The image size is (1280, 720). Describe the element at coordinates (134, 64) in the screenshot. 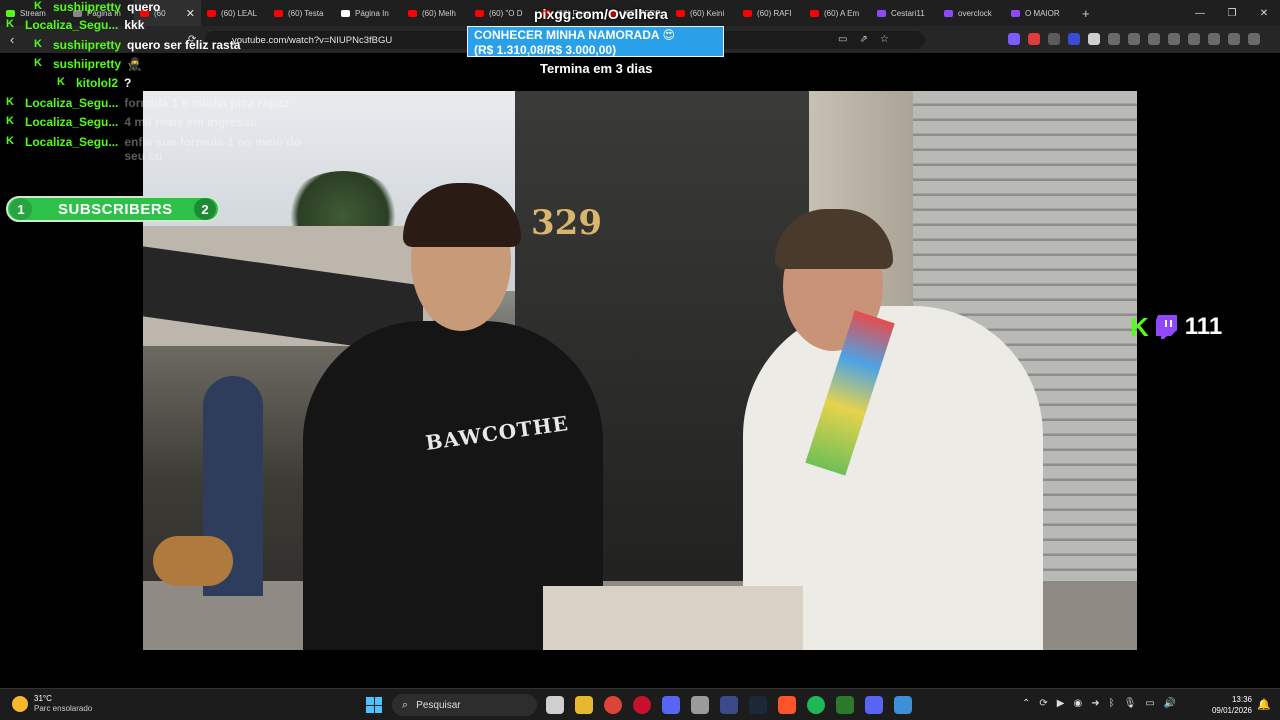

I see `chat-text: 🥷` at that location.